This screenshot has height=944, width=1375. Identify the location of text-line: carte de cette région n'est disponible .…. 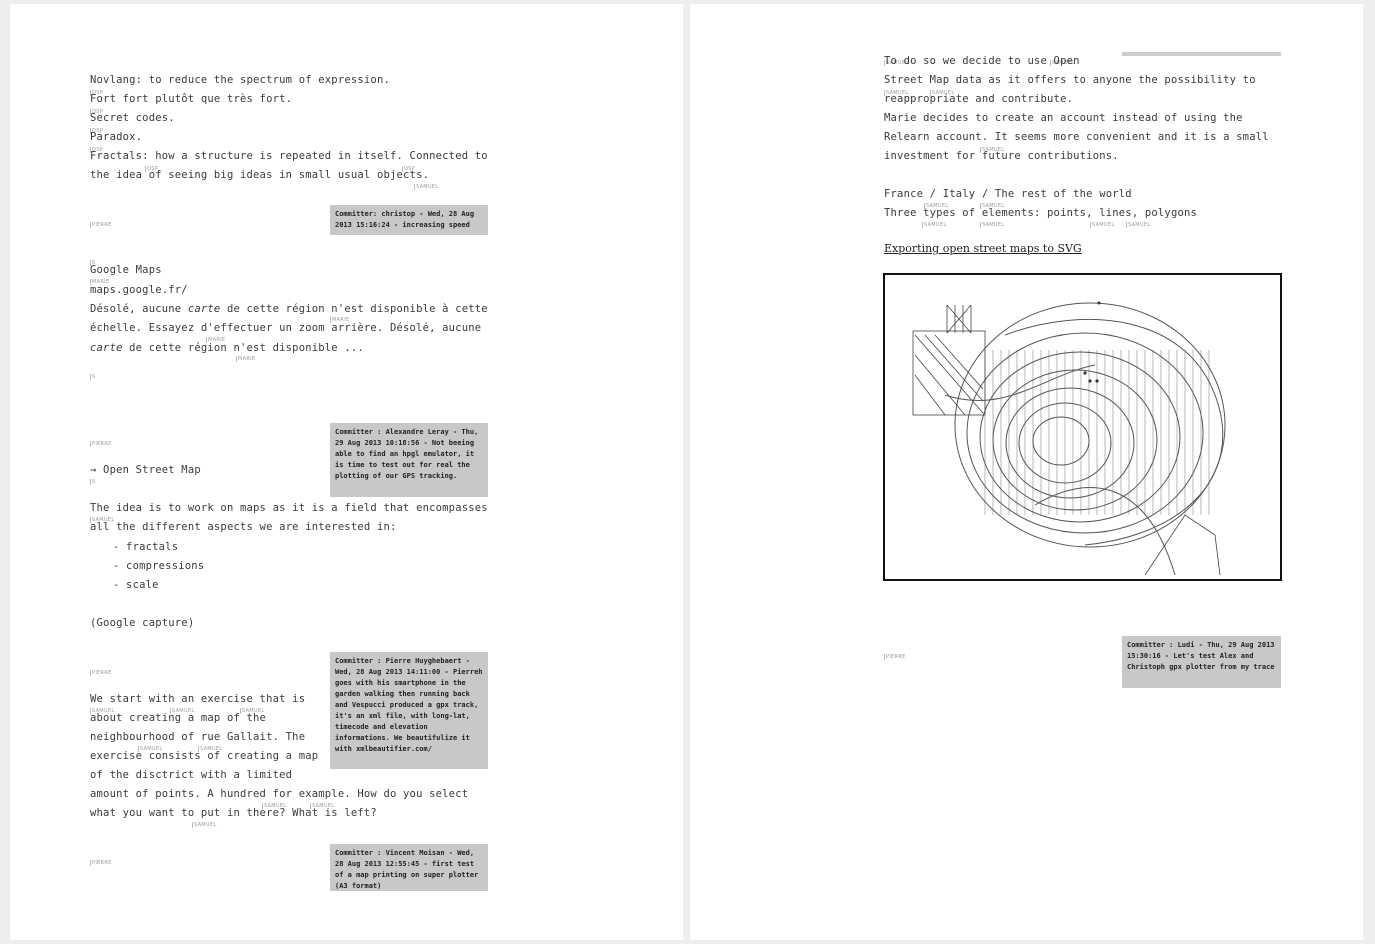
(227, 348).